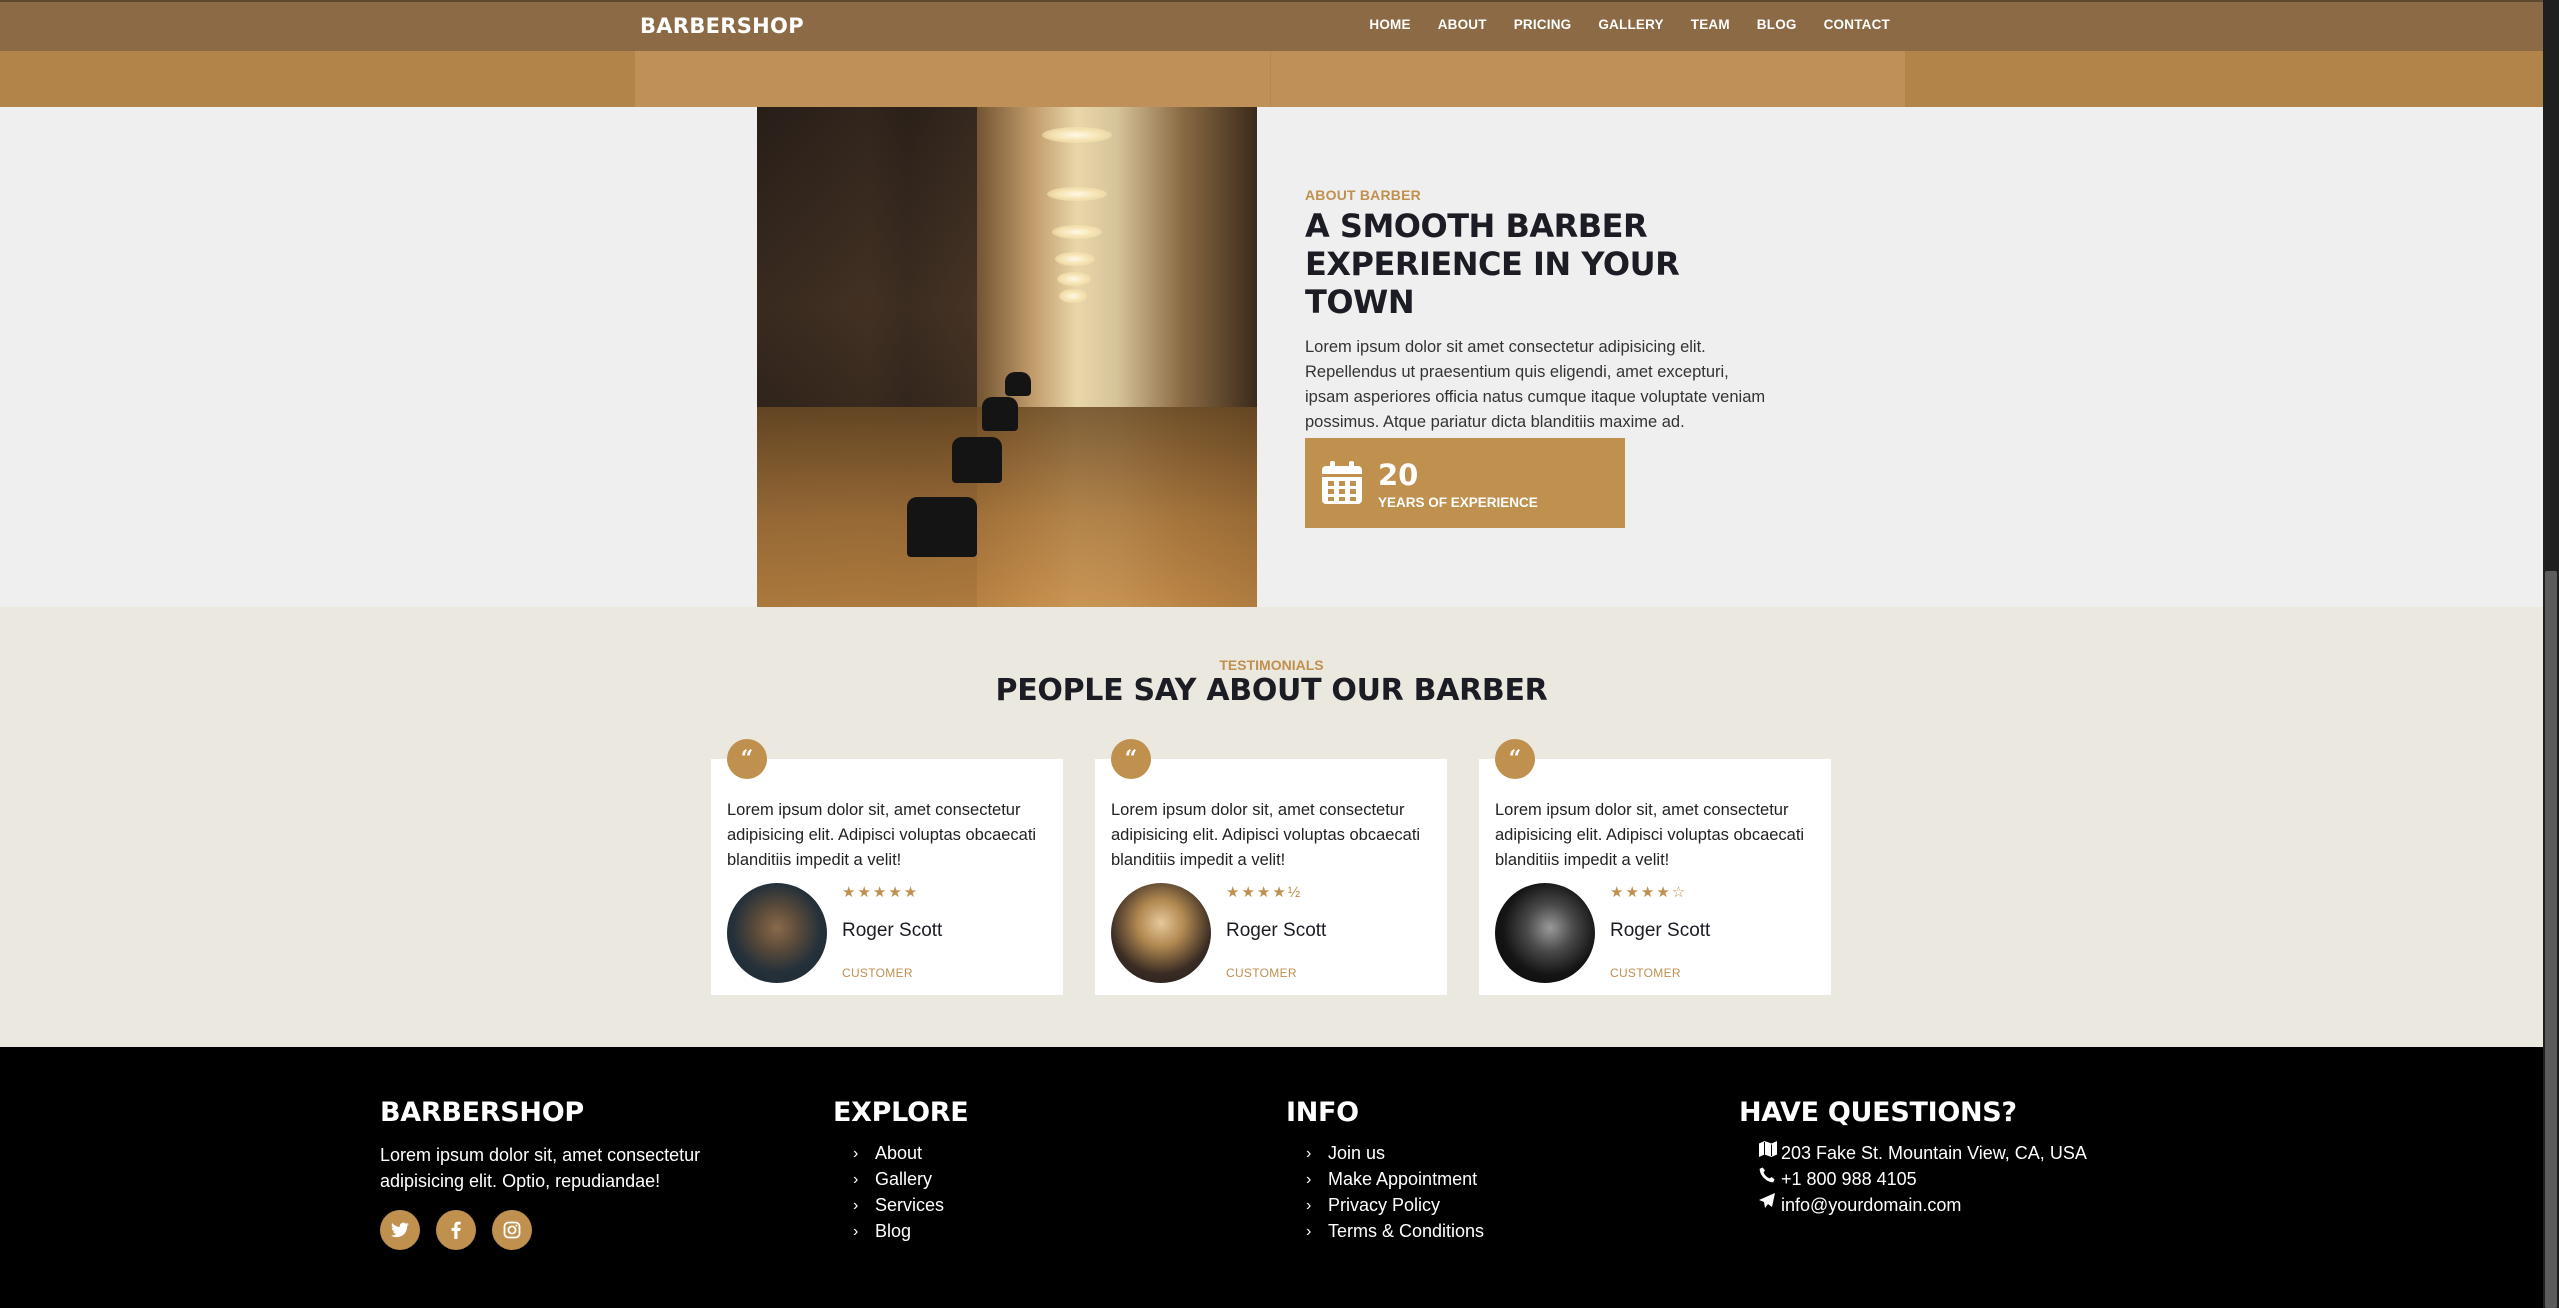  I want to click on footer-phone: +1 800 988 4105, so click(1923, 1179).